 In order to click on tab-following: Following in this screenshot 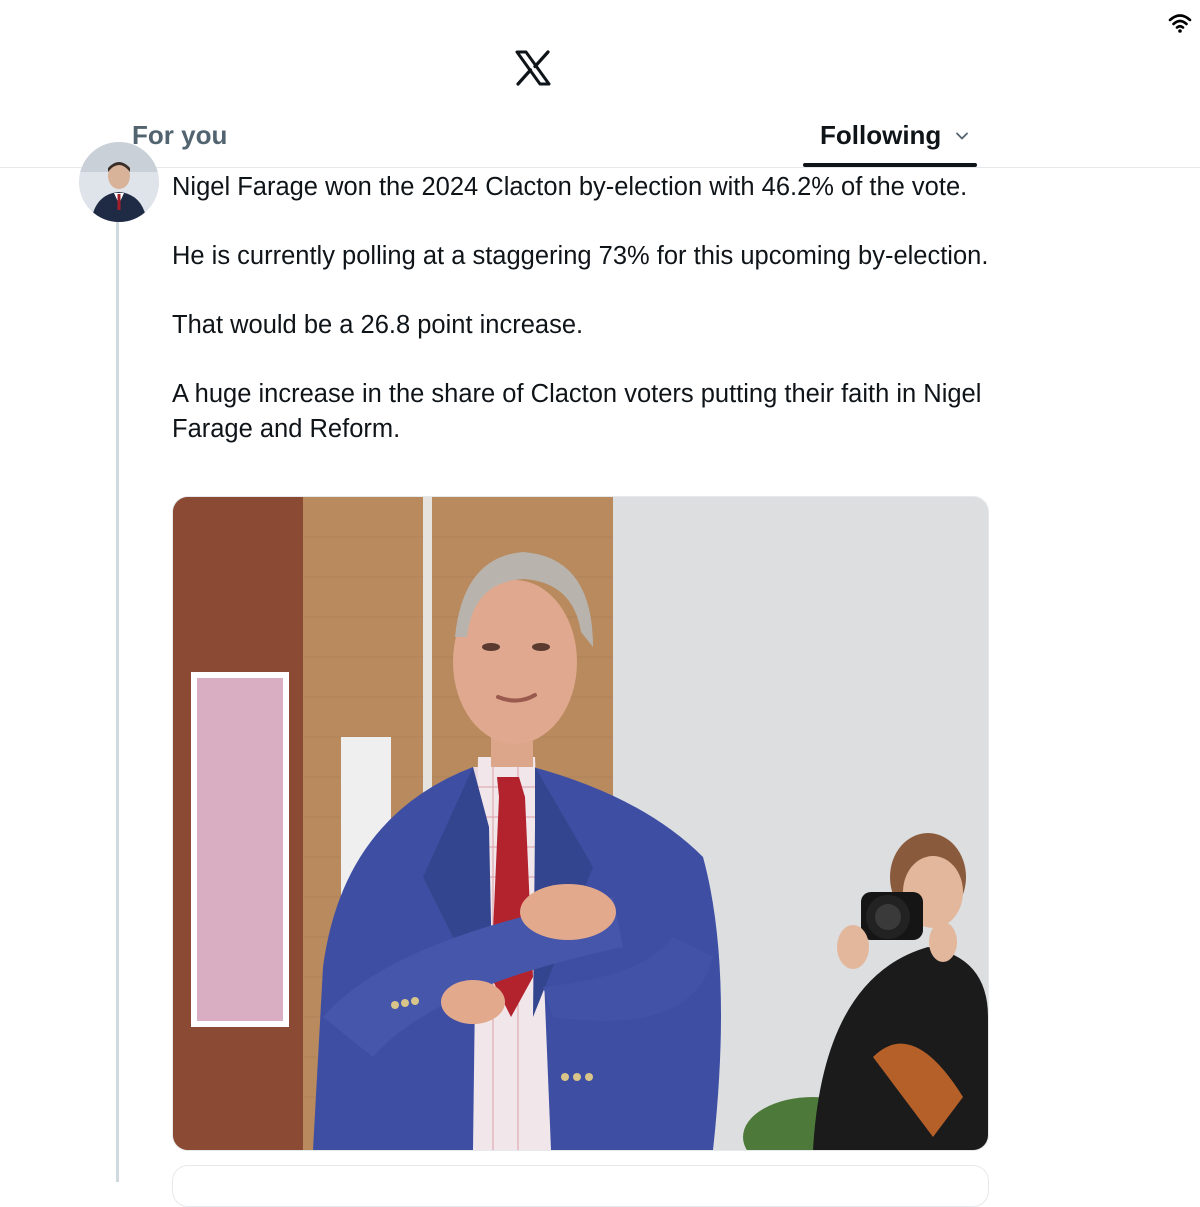, I will do `click(894, 135)`.